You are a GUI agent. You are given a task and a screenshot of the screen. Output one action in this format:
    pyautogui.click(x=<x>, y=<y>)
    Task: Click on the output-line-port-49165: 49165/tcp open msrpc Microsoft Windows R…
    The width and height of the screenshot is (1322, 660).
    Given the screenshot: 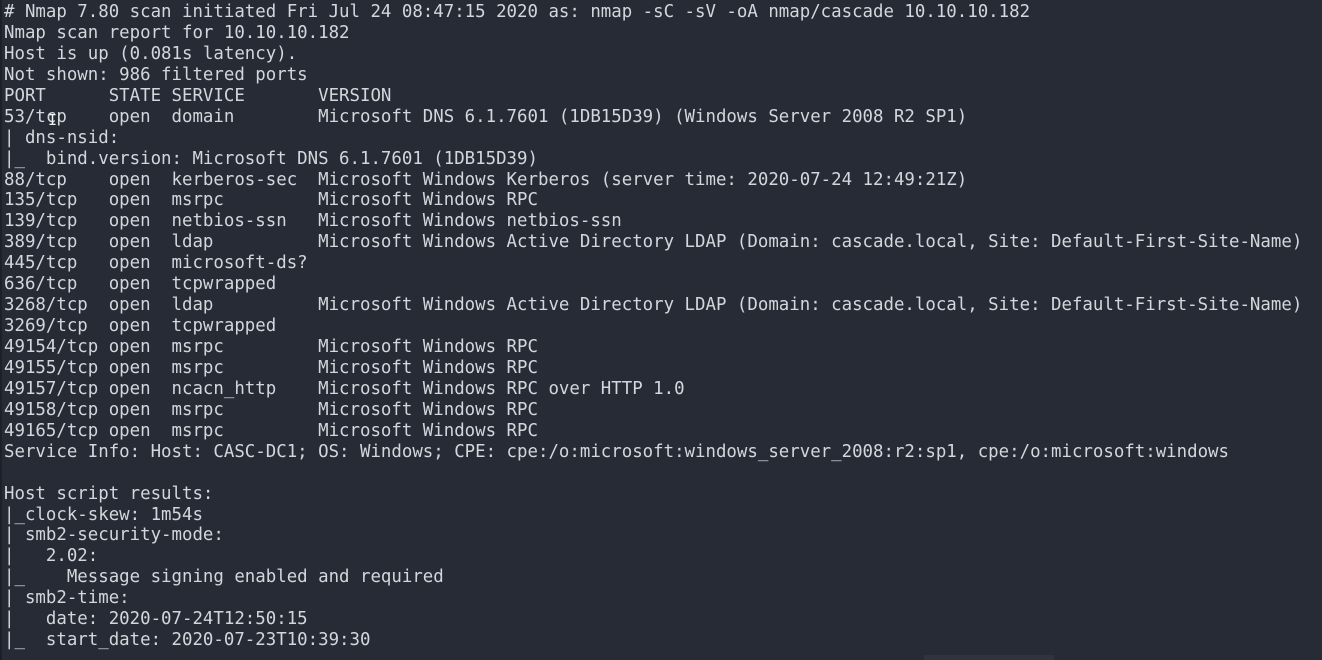 What is the action you would take?
    pyautogui.click(x=271, y=430)
    